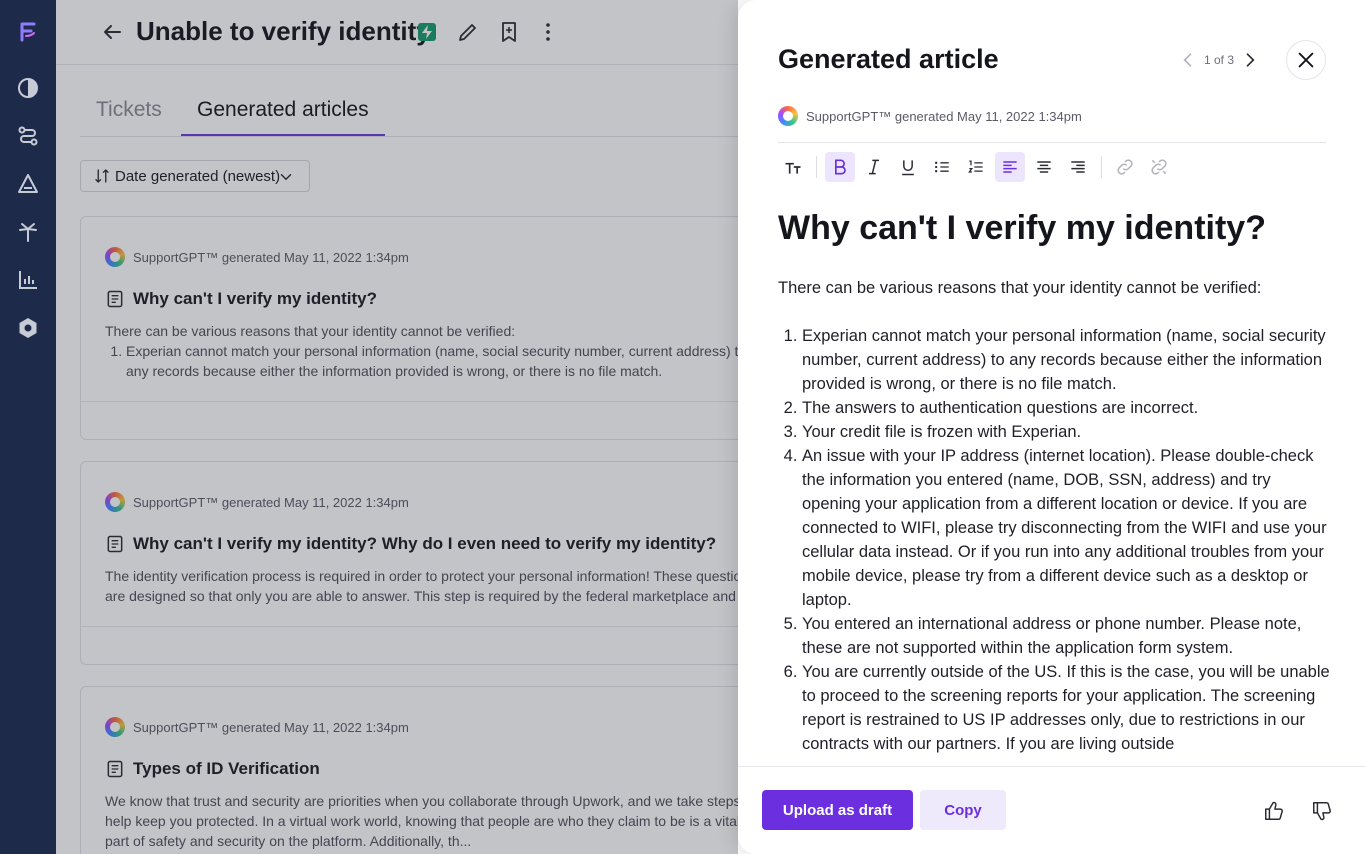 The image size is (1366, 854). I want to click on unlink-button, so click(1159, 167).